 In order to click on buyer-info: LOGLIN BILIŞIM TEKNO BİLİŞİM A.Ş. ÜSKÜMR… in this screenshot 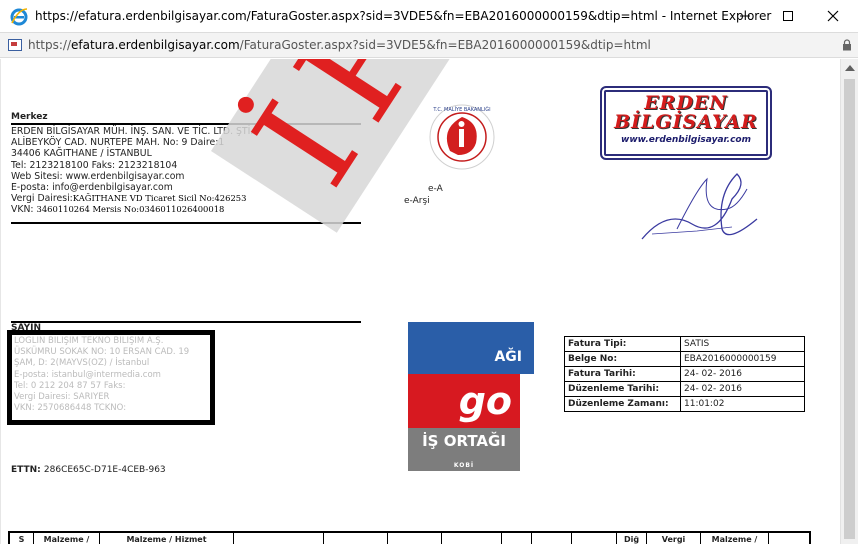, I will do `click(114, 375)`.